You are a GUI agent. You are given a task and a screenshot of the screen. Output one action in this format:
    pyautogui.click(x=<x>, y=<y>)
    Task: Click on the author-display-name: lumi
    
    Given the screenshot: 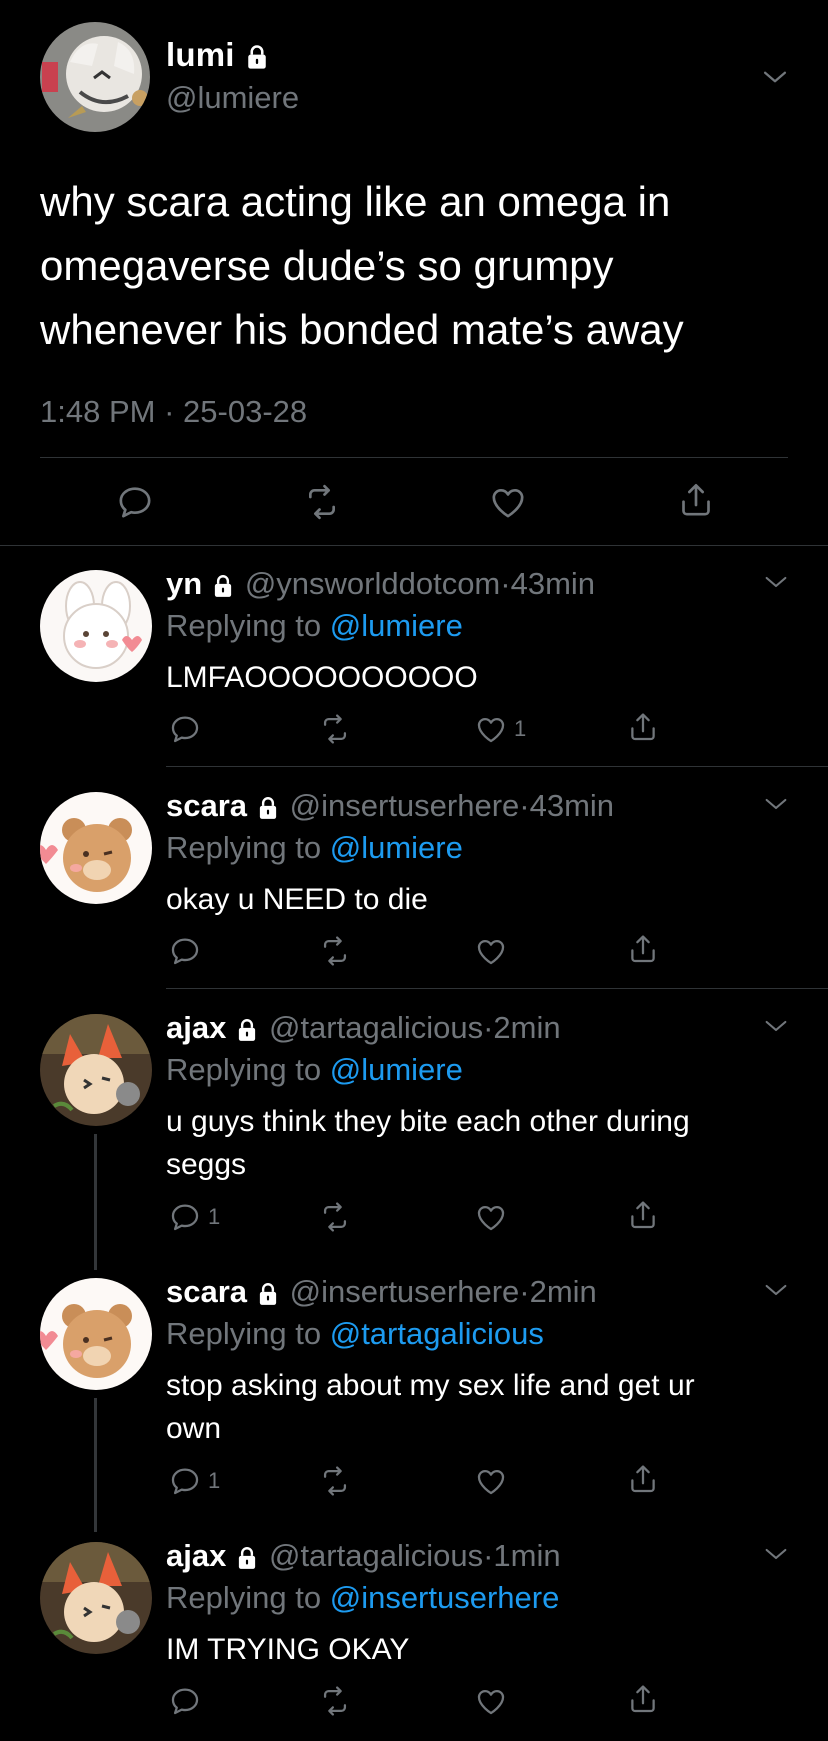 What is the action you would take?
    pyautogui.click(x=200, y=54)
    